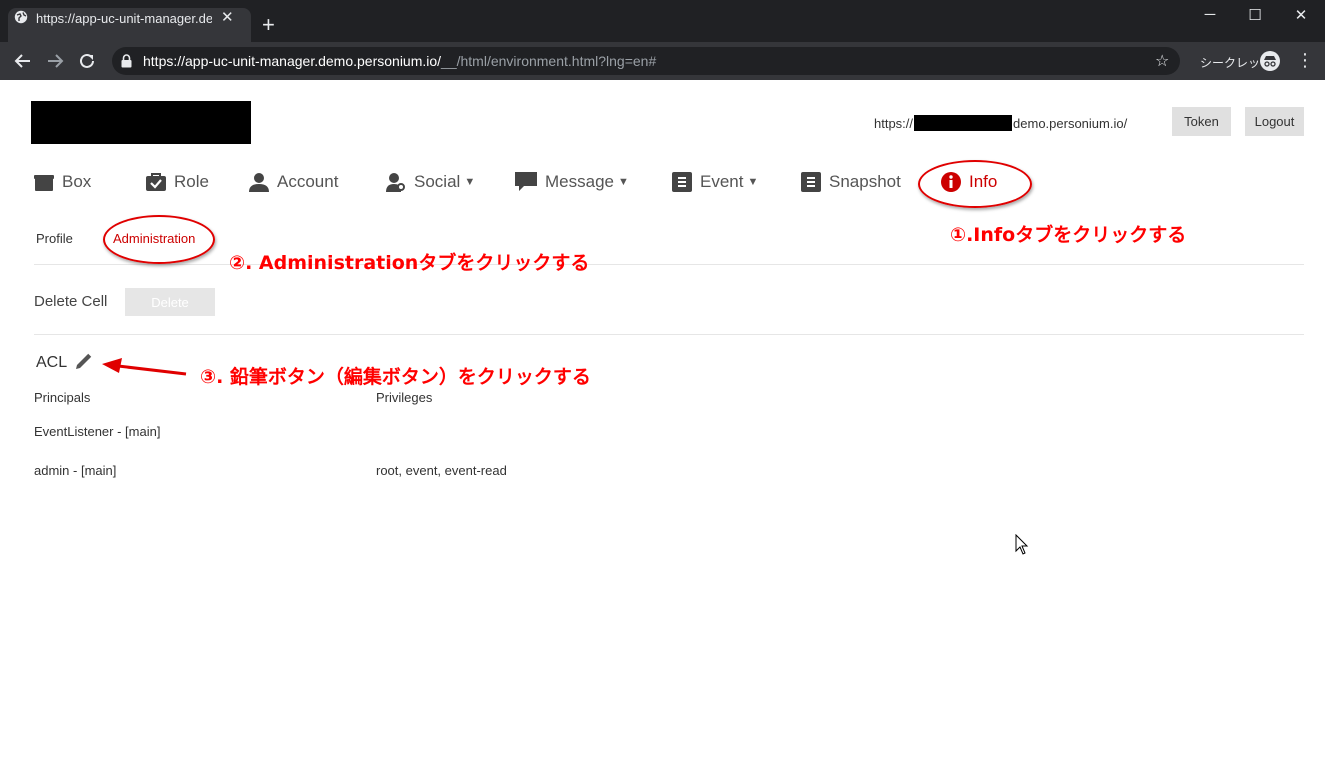  I want to click on close-window-icon: ✕, so click(1301, 15).